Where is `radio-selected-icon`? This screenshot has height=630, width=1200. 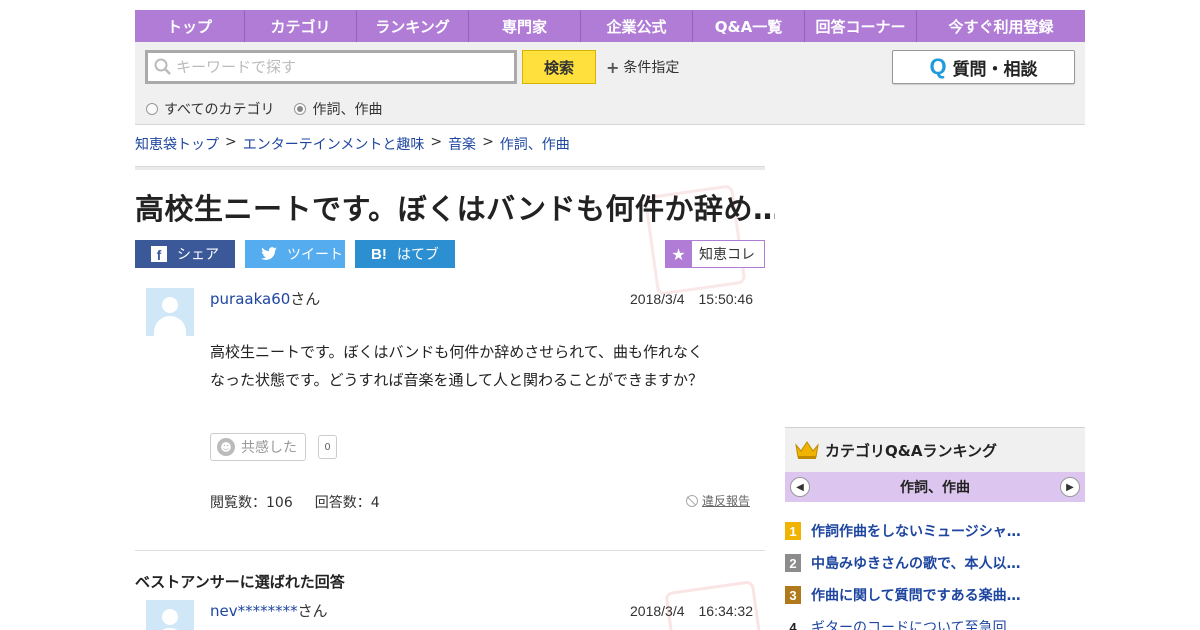
radio-selected-icon is located at coordinates (300, 109).